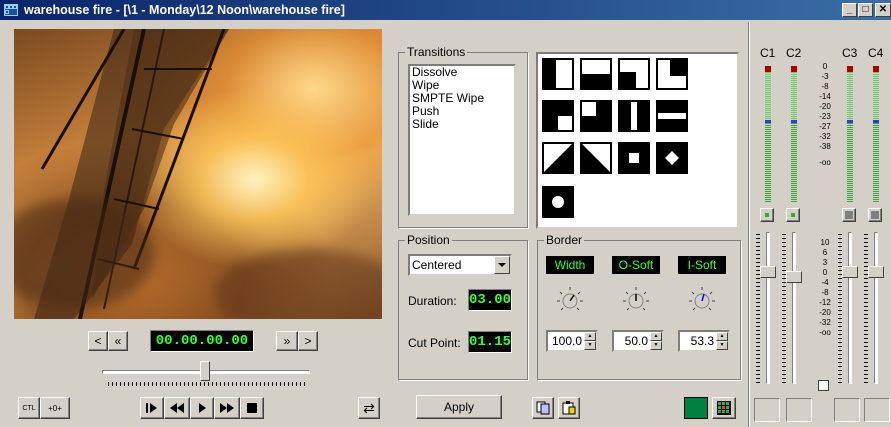 The height and width of the screenshot is (427, 891). Describe the element at coordinates (558, 116) in the screenshot. I see `wipe-top-left-corner-icon` at that location.